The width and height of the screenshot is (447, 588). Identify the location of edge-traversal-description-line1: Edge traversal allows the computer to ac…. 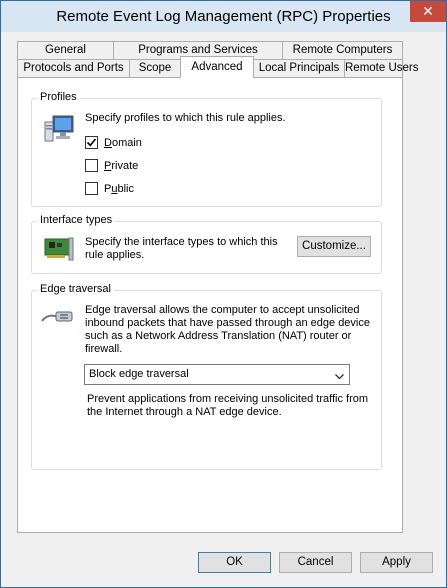
(222, 310).